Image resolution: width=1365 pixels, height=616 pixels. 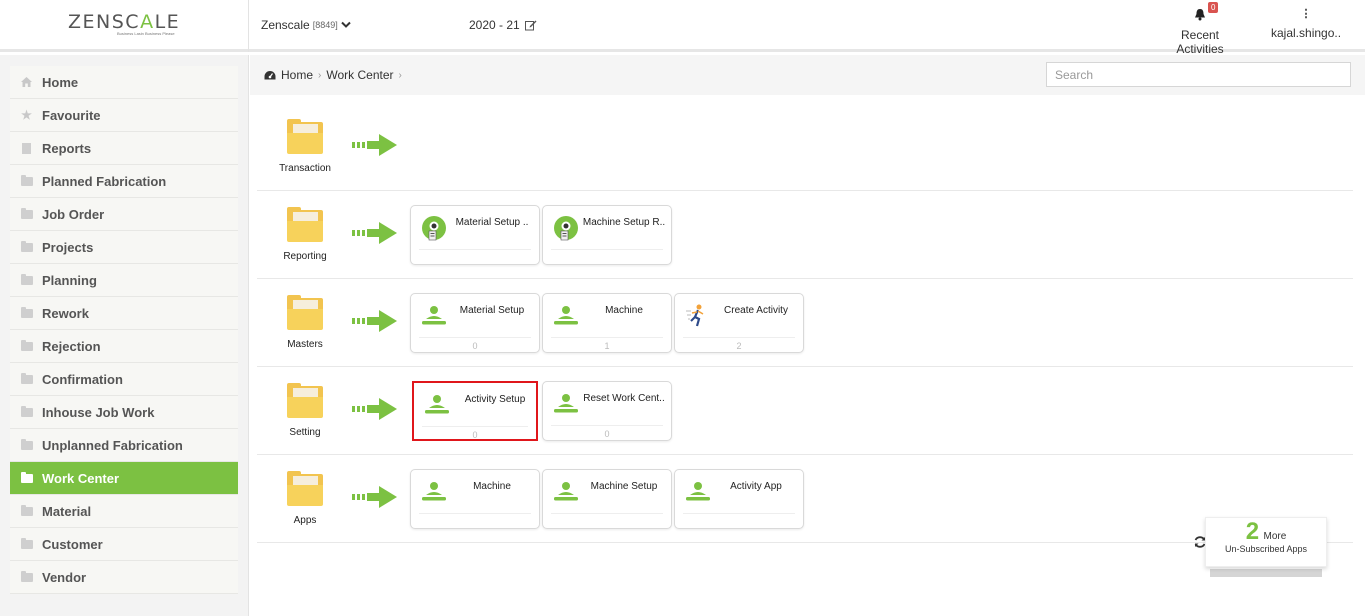 What do you see at coordinates (297, 75) in the screenshot?
I see `breadcrumb-home: Home` at bounding box center [297, 75].